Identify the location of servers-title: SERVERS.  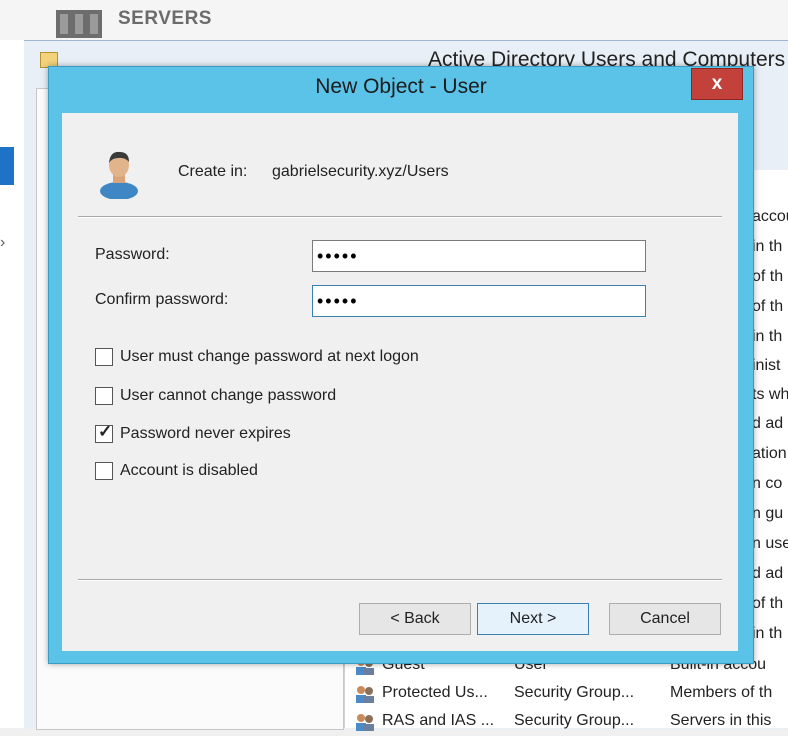
(165, 18).